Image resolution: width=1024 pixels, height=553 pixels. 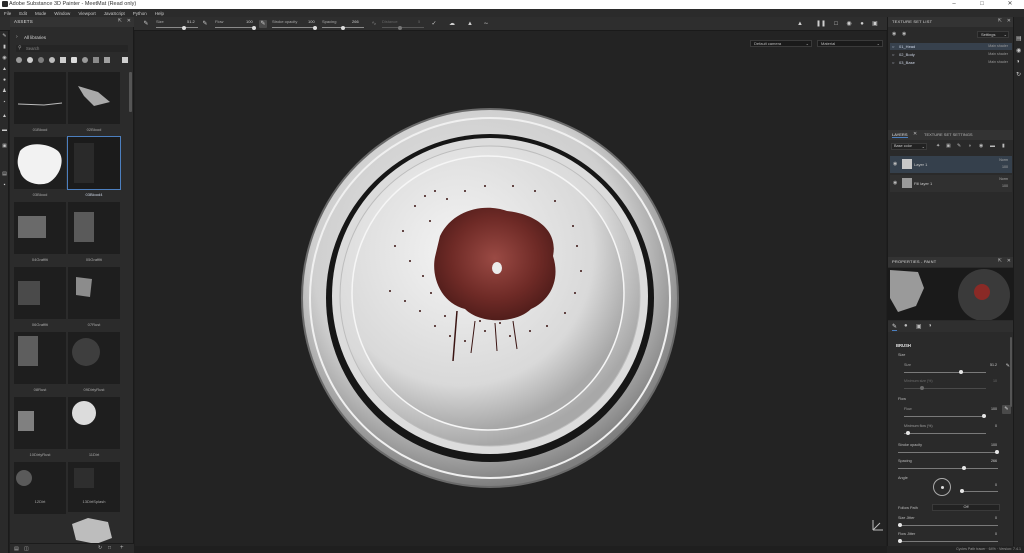 I want to click on maximize-button: □, so click(x=982, y=4).